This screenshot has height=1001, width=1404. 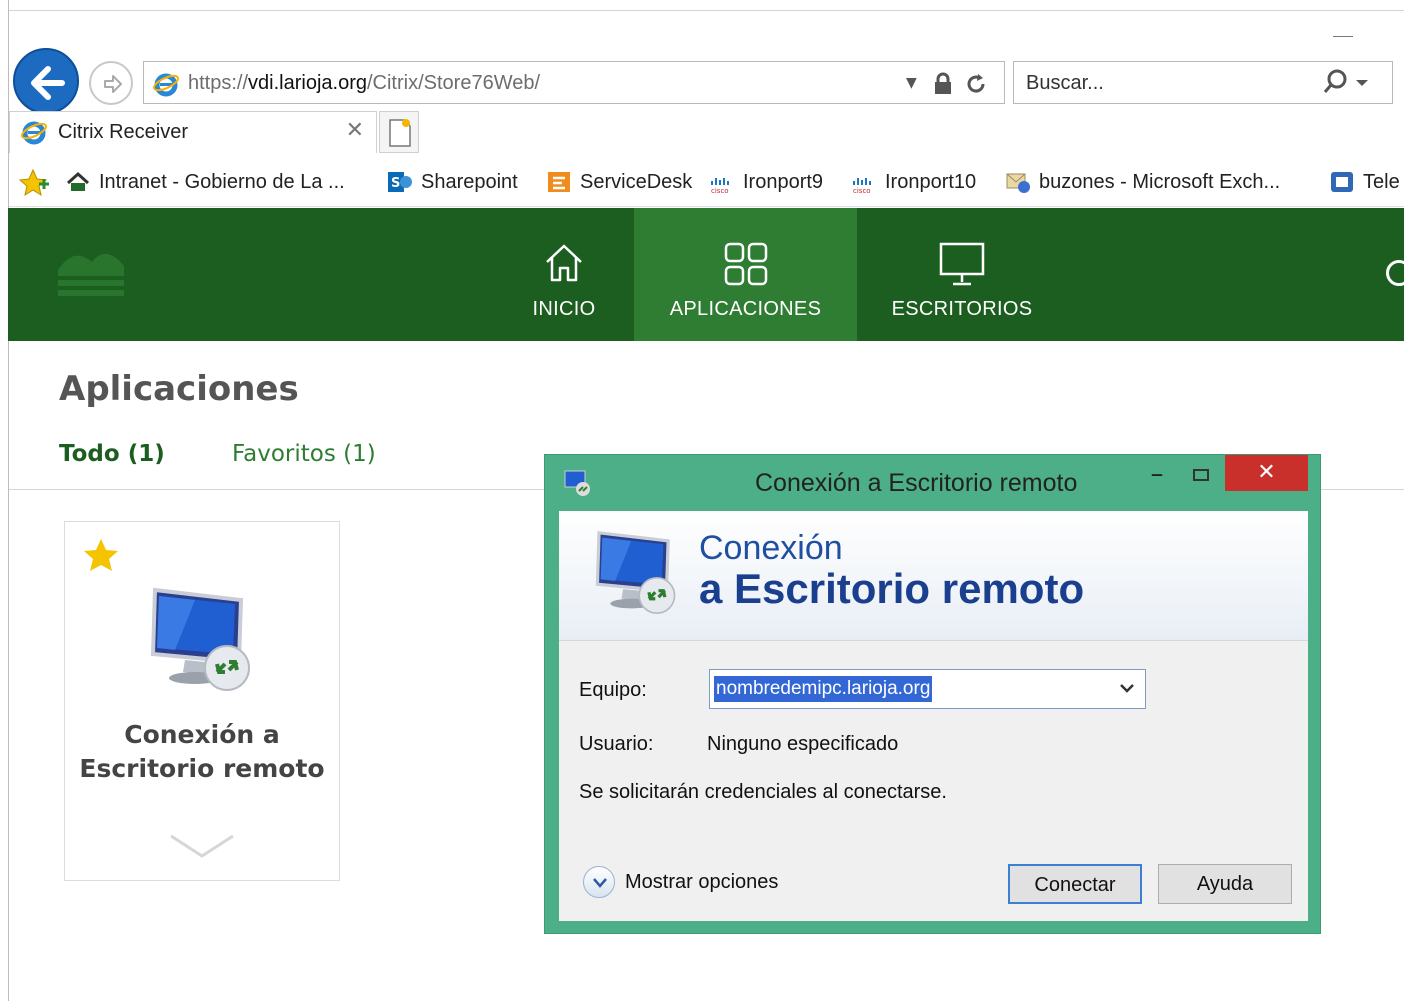 I want to click on favorite-item-ironport9: cisco Ironport9, so click(x=766, y=182).